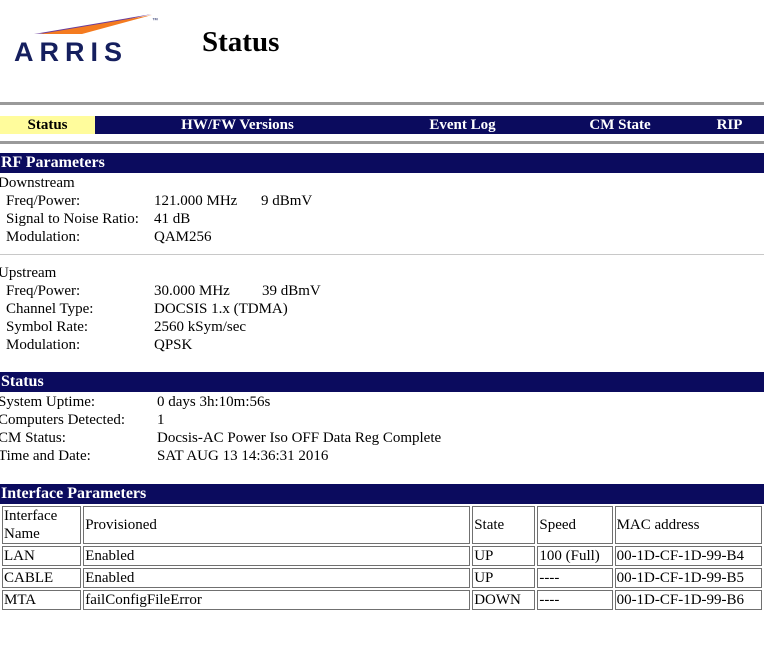 The image size is (775, 645). I want to click on upstream-modulation-value: QPSK, so click(173, 345).